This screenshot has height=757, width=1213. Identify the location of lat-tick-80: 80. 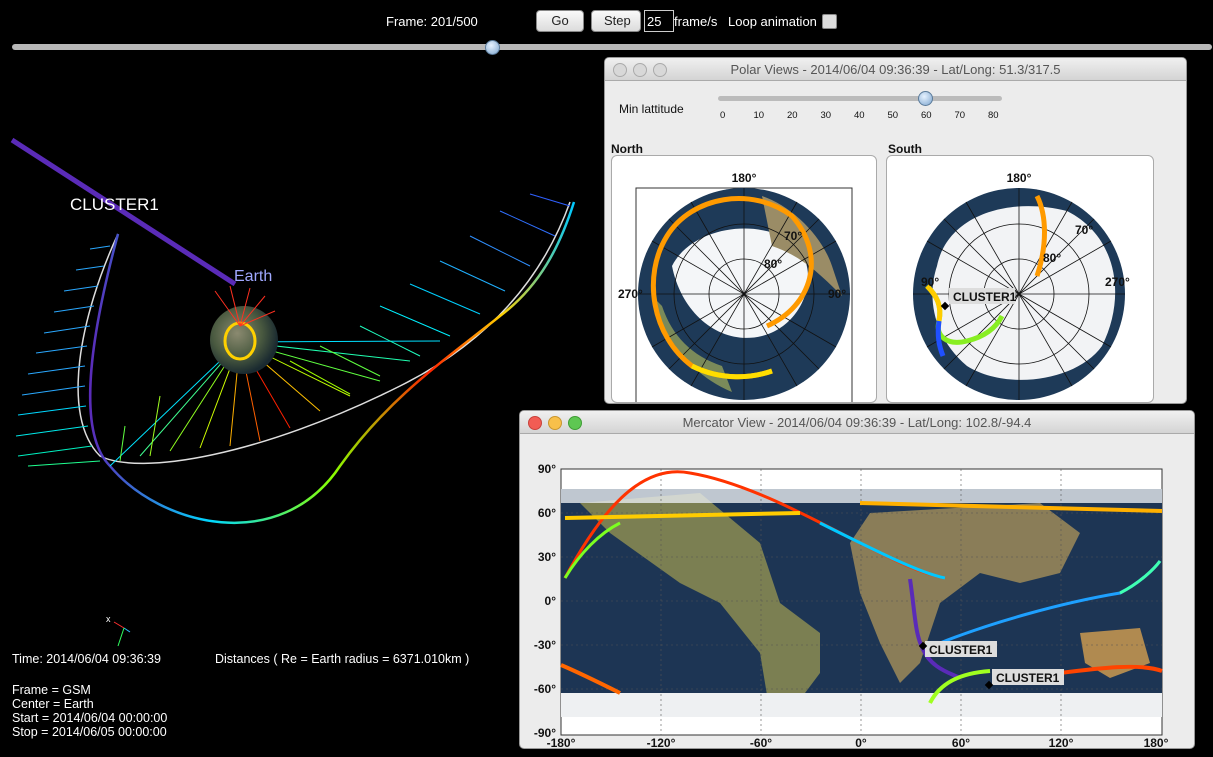
(993, 115).